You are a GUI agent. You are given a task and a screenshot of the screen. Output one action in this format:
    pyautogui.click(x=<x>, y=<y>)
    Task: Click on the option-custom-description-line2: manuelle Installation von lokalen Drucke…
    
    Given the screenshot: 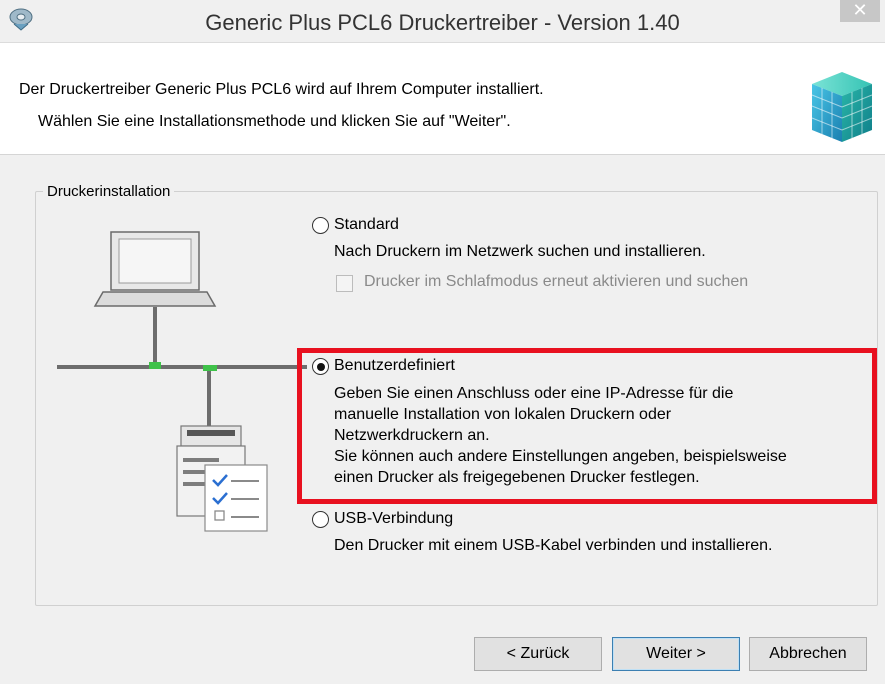 What is the action you would take?
    pyautogui.click(x=503, y=414)
    